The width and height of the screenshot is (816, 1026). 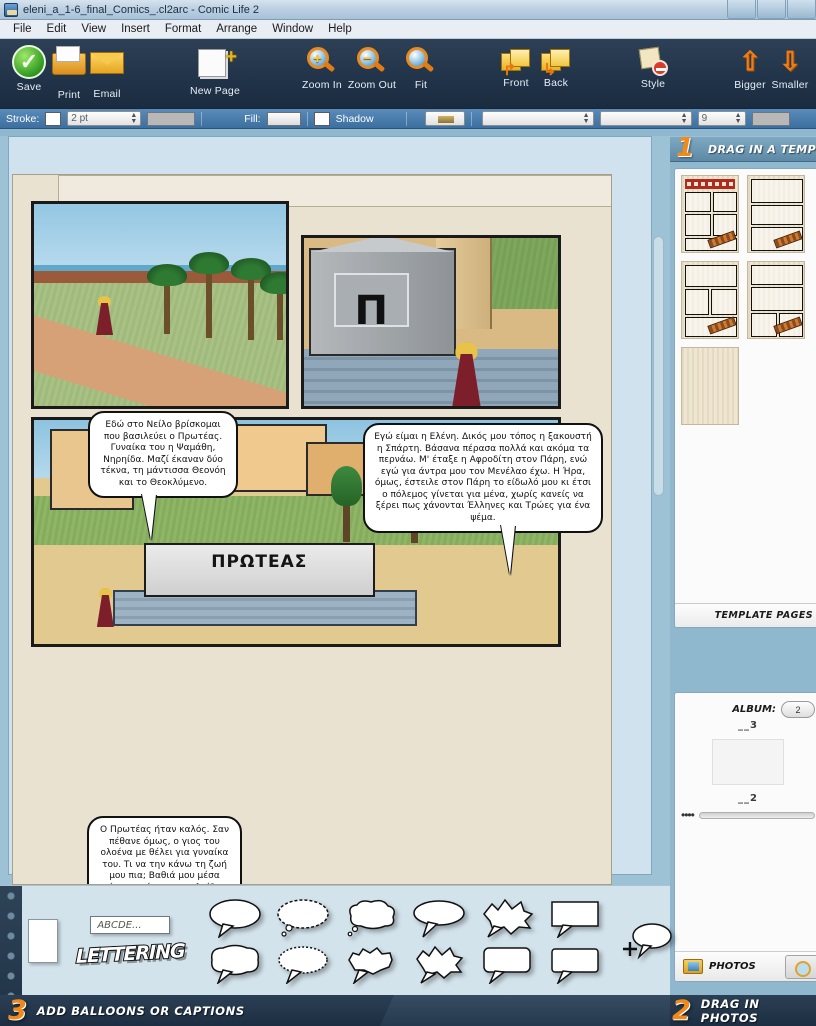 What do you see at coordinates (537, 118) in the screenshot?
I see `font-family-select: ▲ ▼` at bounding box center [537, 118].